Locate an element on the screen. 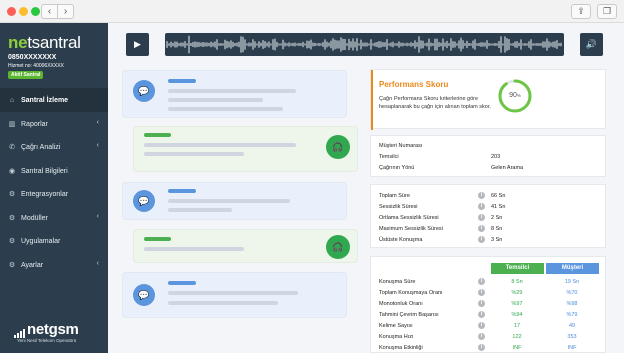 This screenshot has width=624, height=353. minimize-window-icon is located at coordinates (23, 11).